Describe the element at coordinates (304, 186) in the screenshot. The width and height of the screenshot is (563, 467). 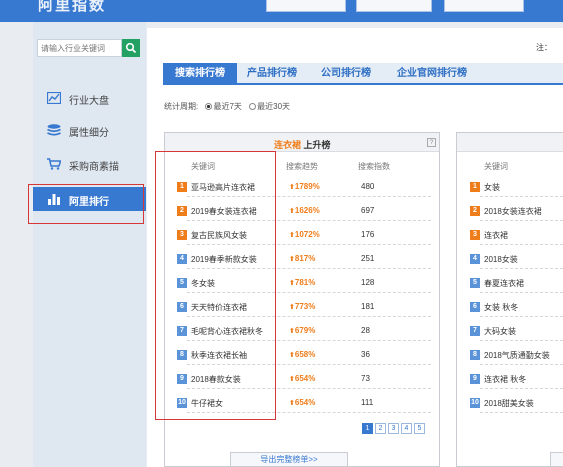
I see `search-trend: ⬆1789%` at that location.